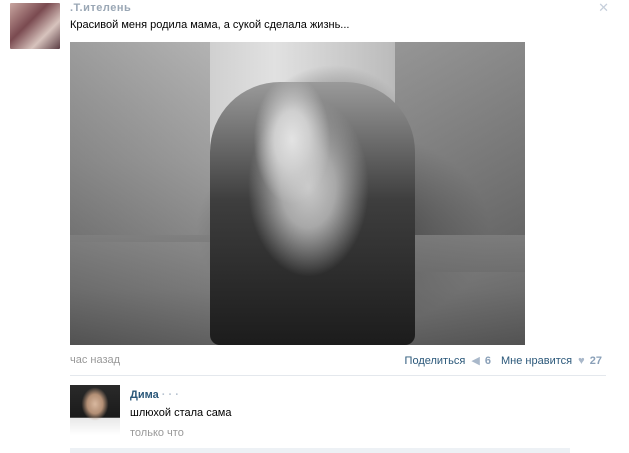 The height and width of the screenshot is (453, 629). I want to click on post-author-avatar, so click(35, 26).